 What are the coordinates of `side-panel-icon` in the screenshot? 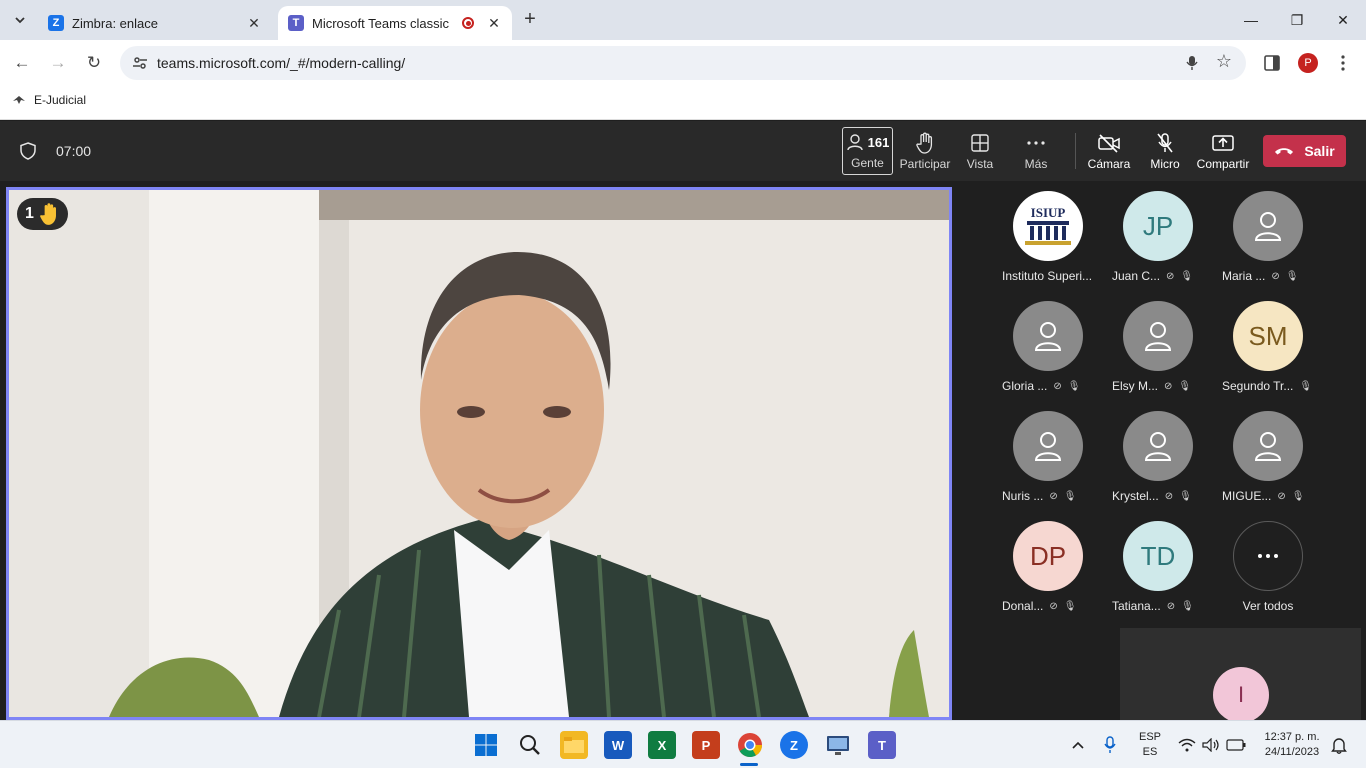 It's located at (1272, 63).